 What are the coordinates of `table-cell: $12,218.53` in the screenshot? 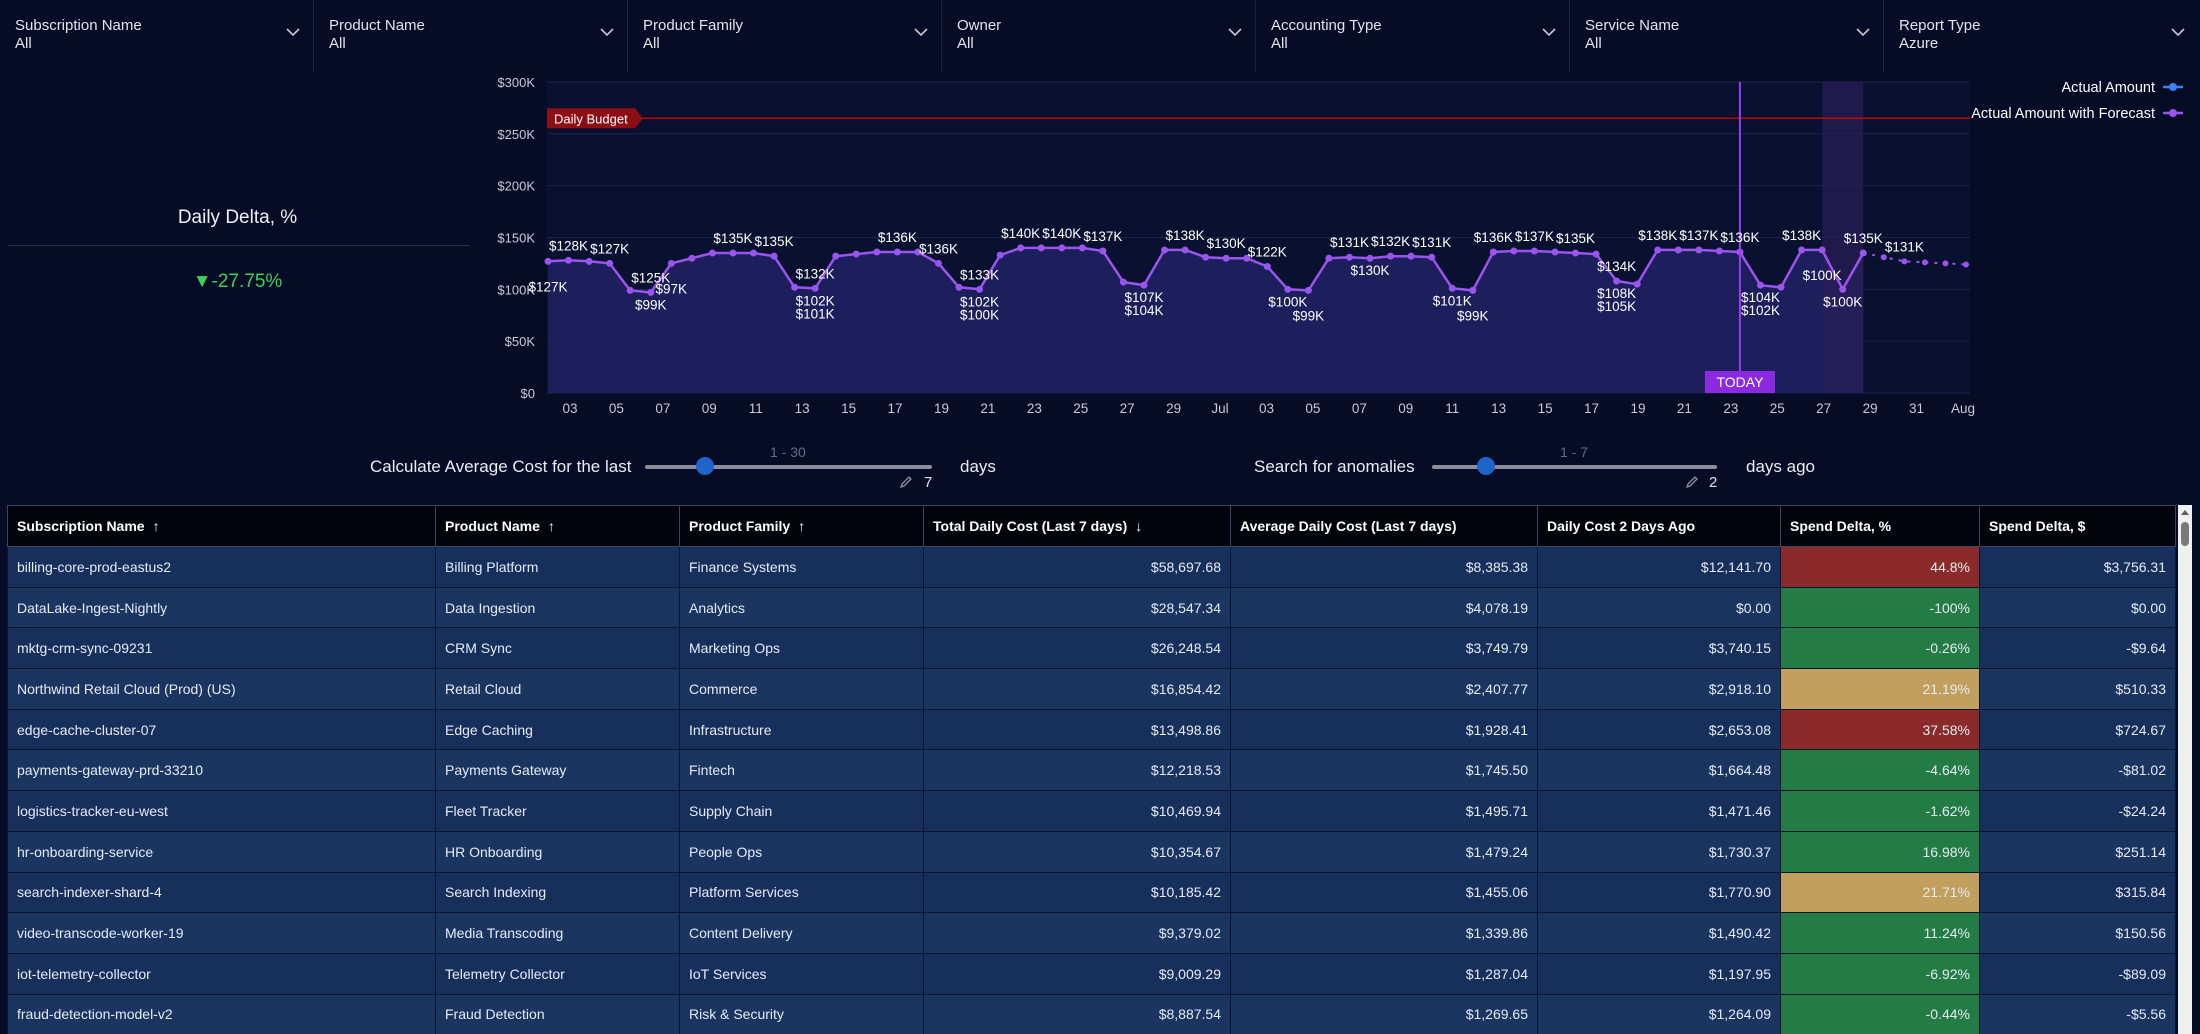 It's located at (1077, 770).